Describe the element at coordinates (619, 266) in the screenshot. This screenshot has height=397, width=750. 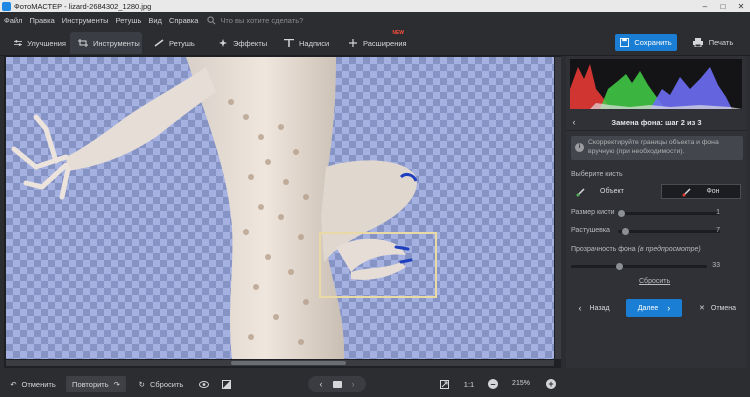
I see `opacity-knob` at that location.